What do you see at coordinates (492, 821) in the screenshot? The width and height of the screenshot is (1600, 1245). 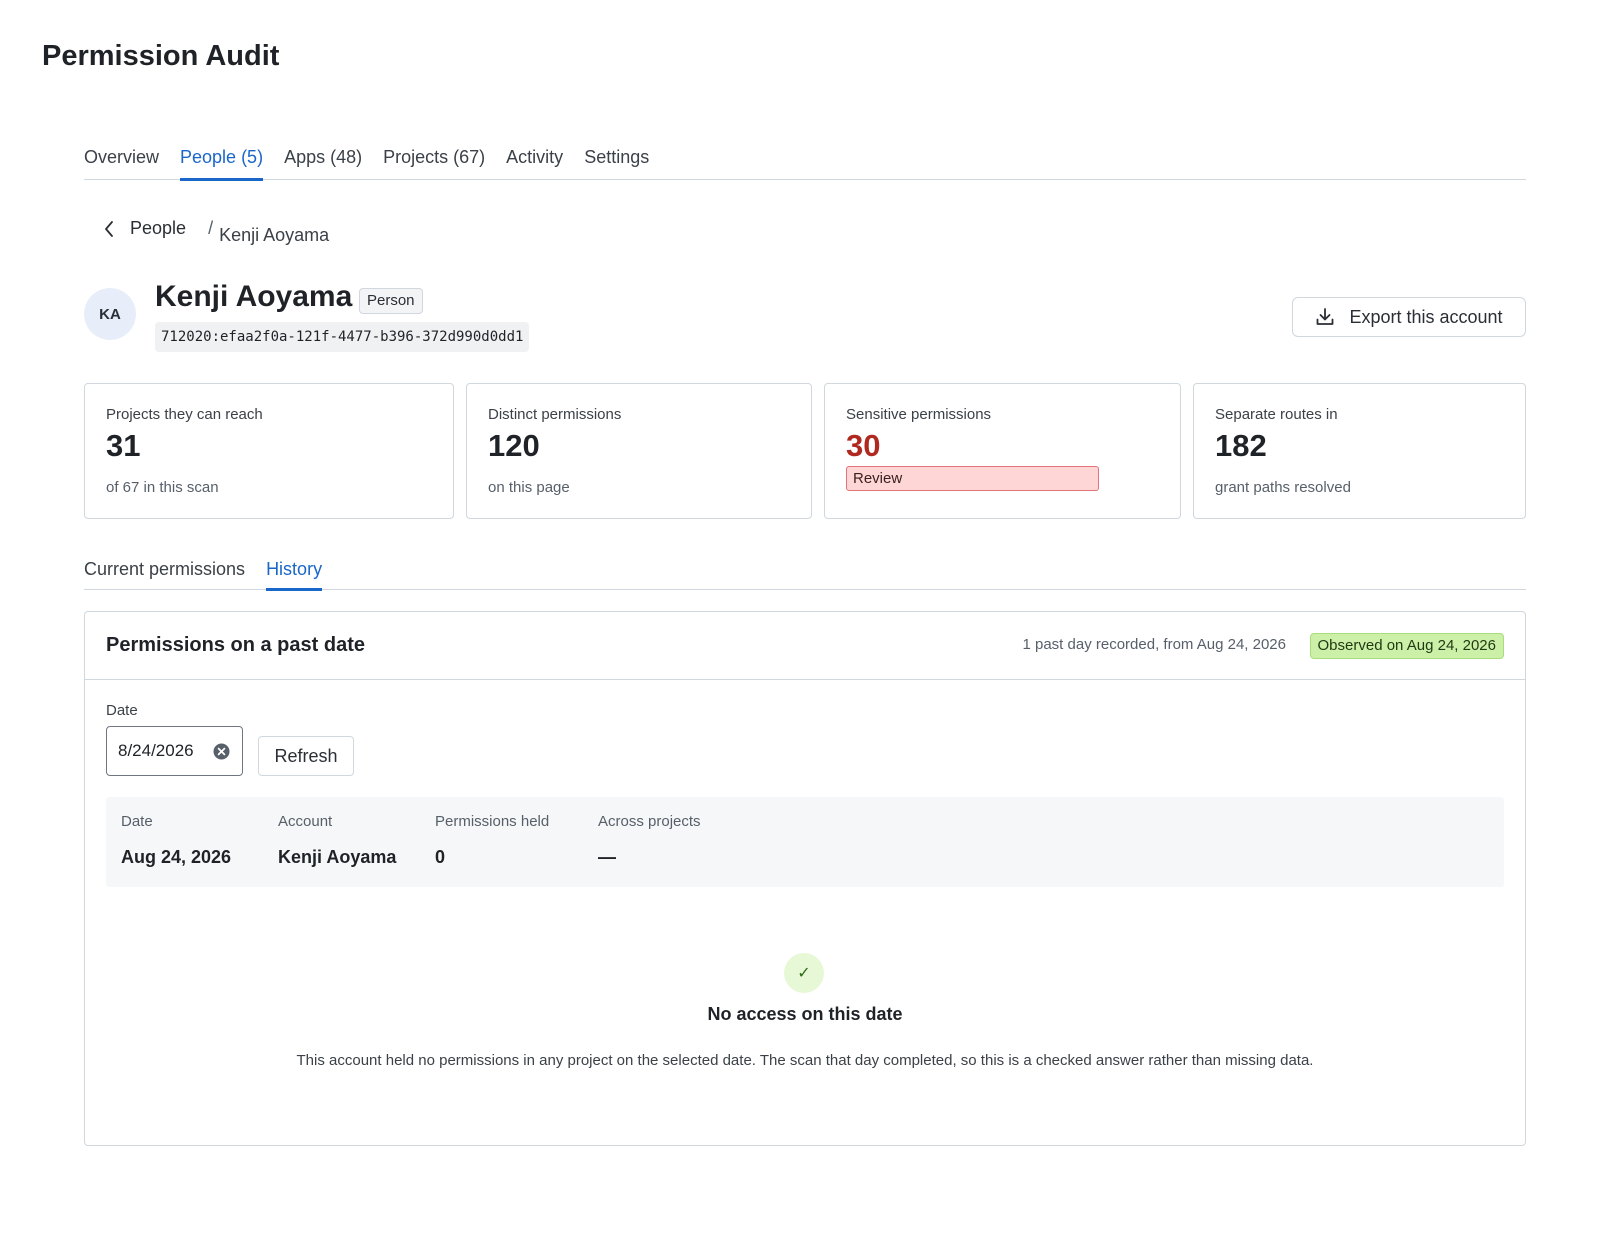 I see `summary-header: Permissions held` at bounding box center [492, 821].